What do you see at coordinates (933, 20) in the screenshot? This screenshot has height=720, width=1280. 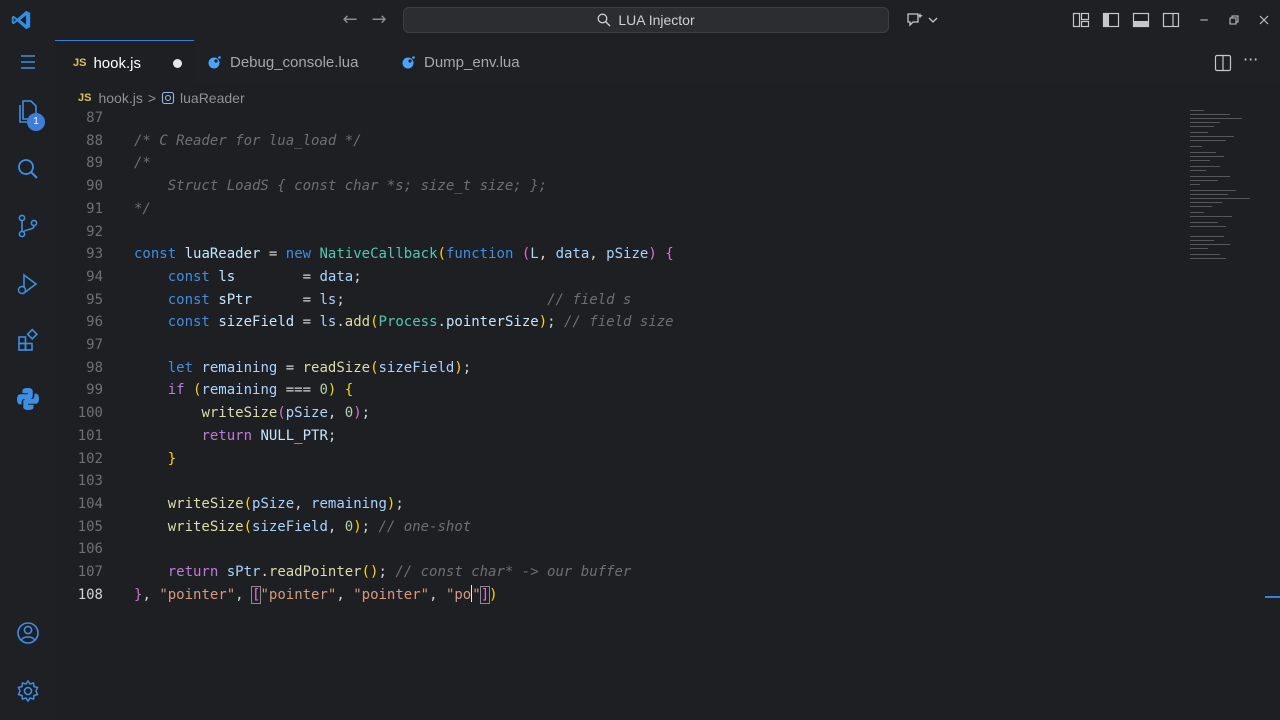 I see `chevron-down-icon` at bounding box center [933, 20].